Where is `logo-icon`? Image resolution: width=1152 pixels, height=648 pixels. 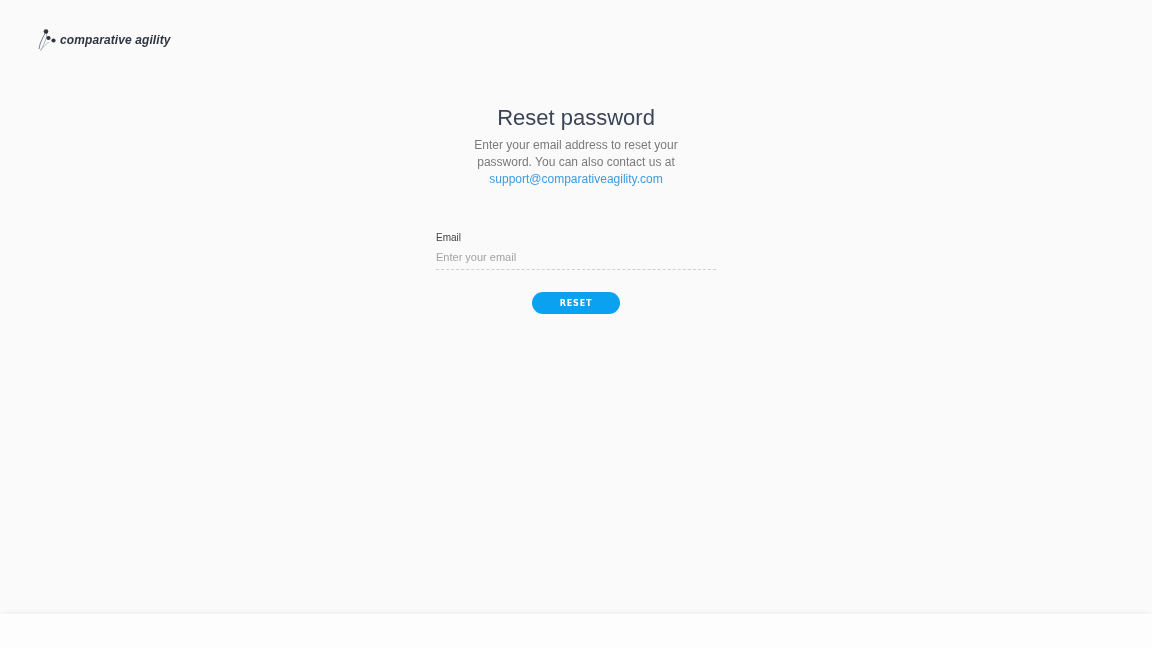
logo-icon is located at coordinates (47, 40).